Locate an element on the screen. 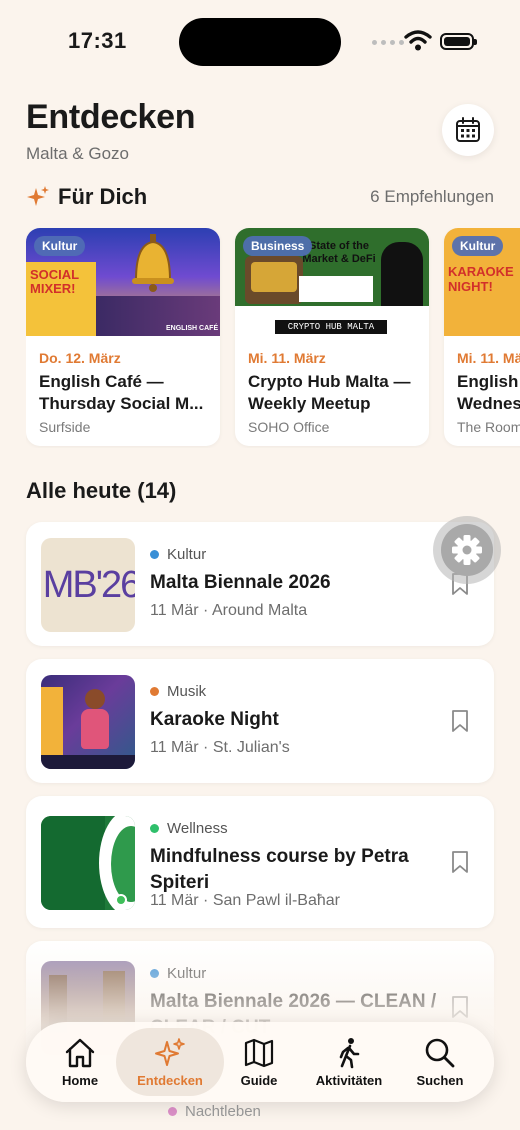  calendar-icon is located at coordinates (468, 129).